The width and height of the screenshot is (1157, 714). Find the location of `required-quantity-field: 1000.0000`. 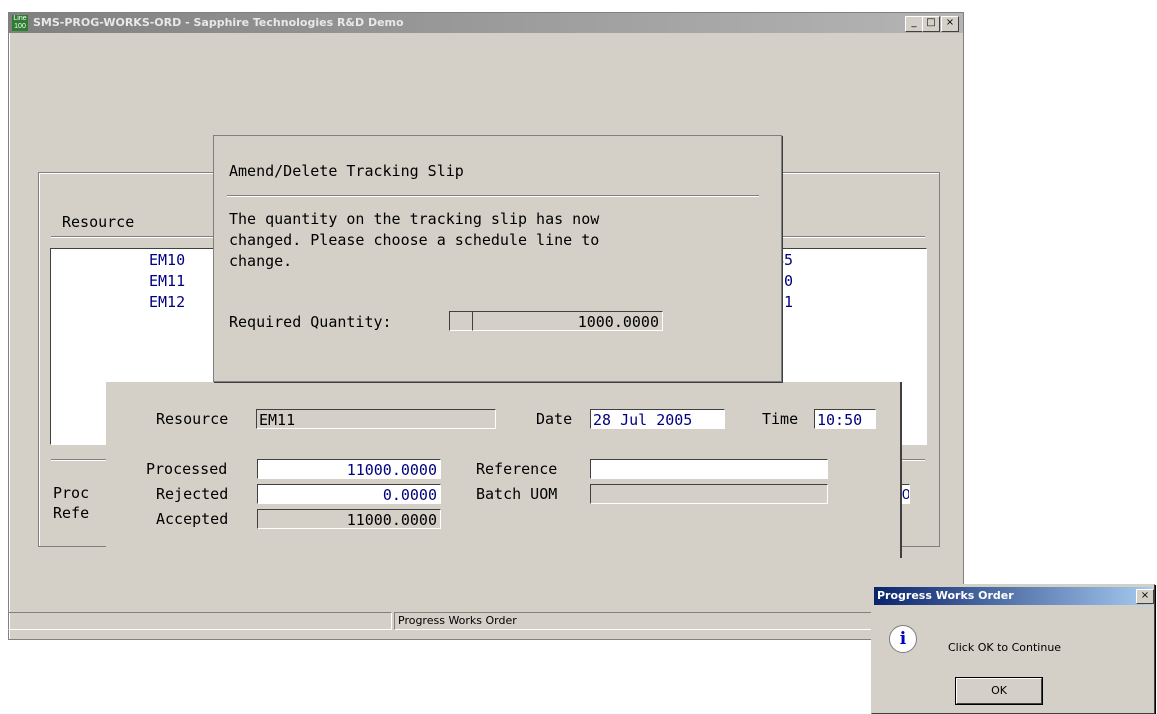

required-quantity-field: 1000.0000 is located at coordinates (567, 321).